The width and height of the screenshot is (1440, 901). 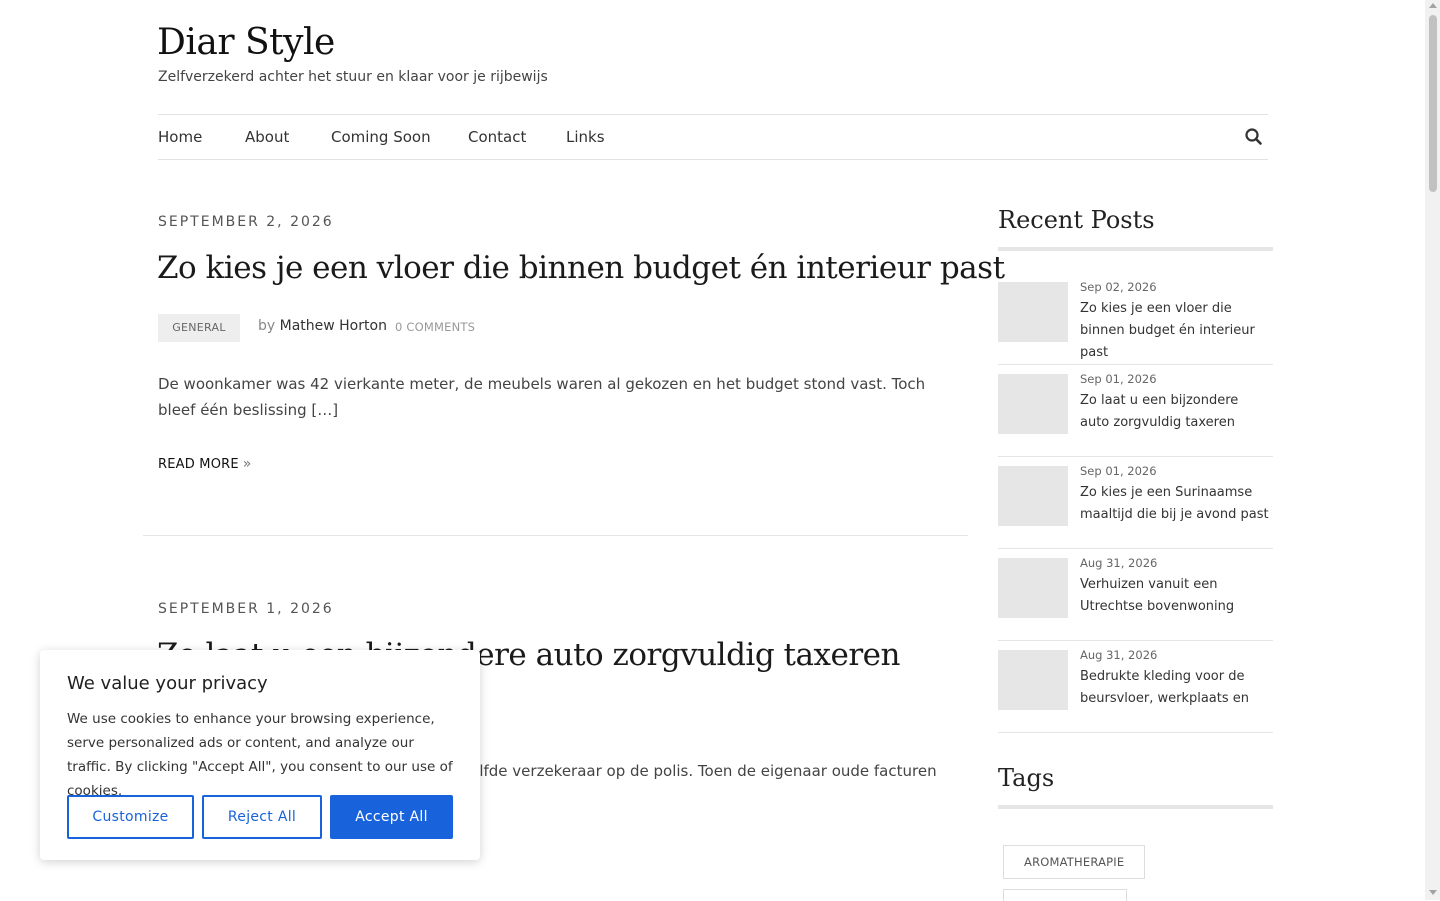 What do you see at coordinates (267, 137) in the screenshot?
I see `nav-item-about: About` at bounding box center [267, 137].